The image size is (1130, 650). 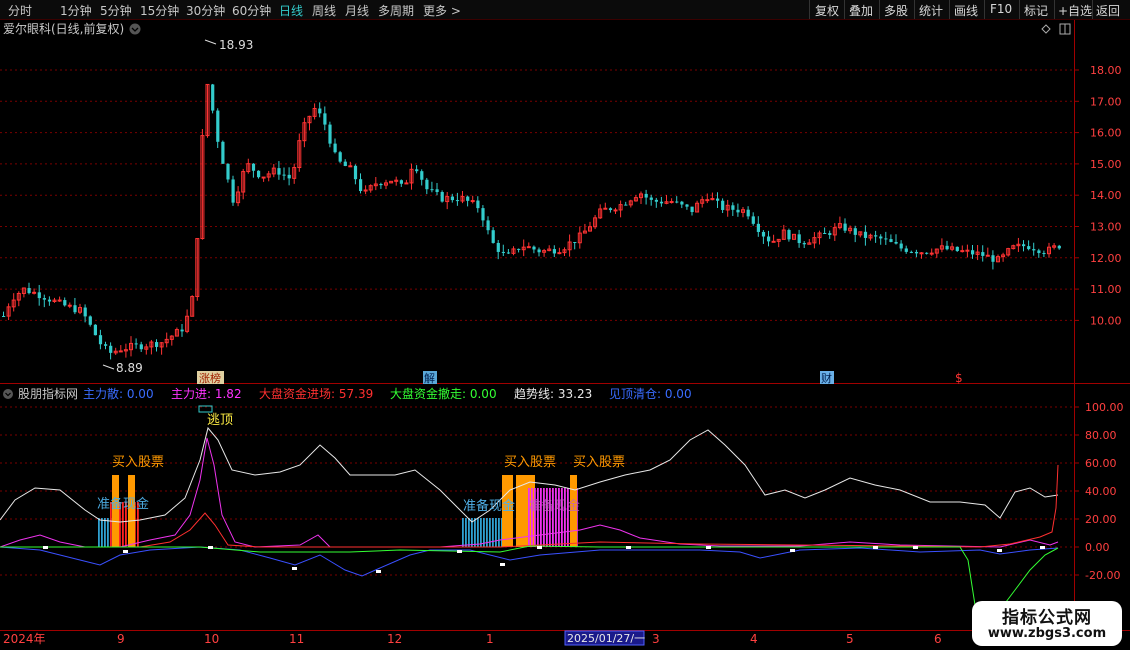 What do you see at coordinates (472, 638) in the screenshot?
I see `time-axis: 2024年 9 10 11 12 1 2025/01/27/一 3 4 5 6` at bounding box center [472, 638].